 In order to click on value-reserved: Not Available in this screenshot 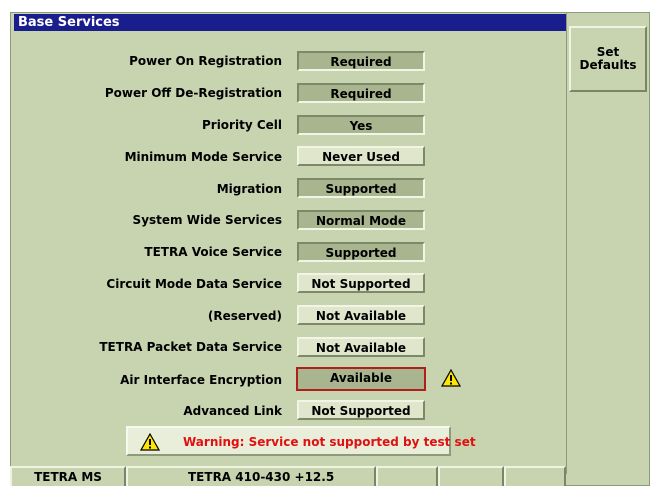, I will do `click(361, 315)`.